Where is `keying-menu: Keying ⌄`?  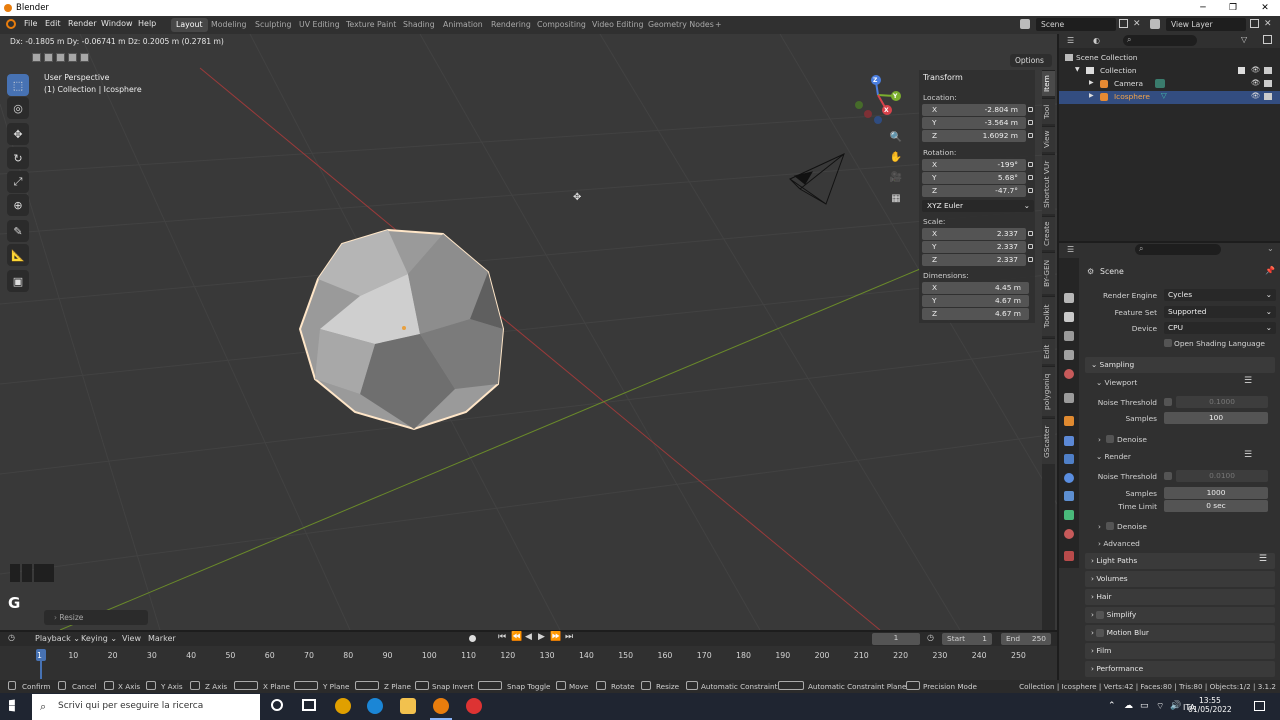 keying-menu: Keying ⌄ is located at coordinates (99, 638).